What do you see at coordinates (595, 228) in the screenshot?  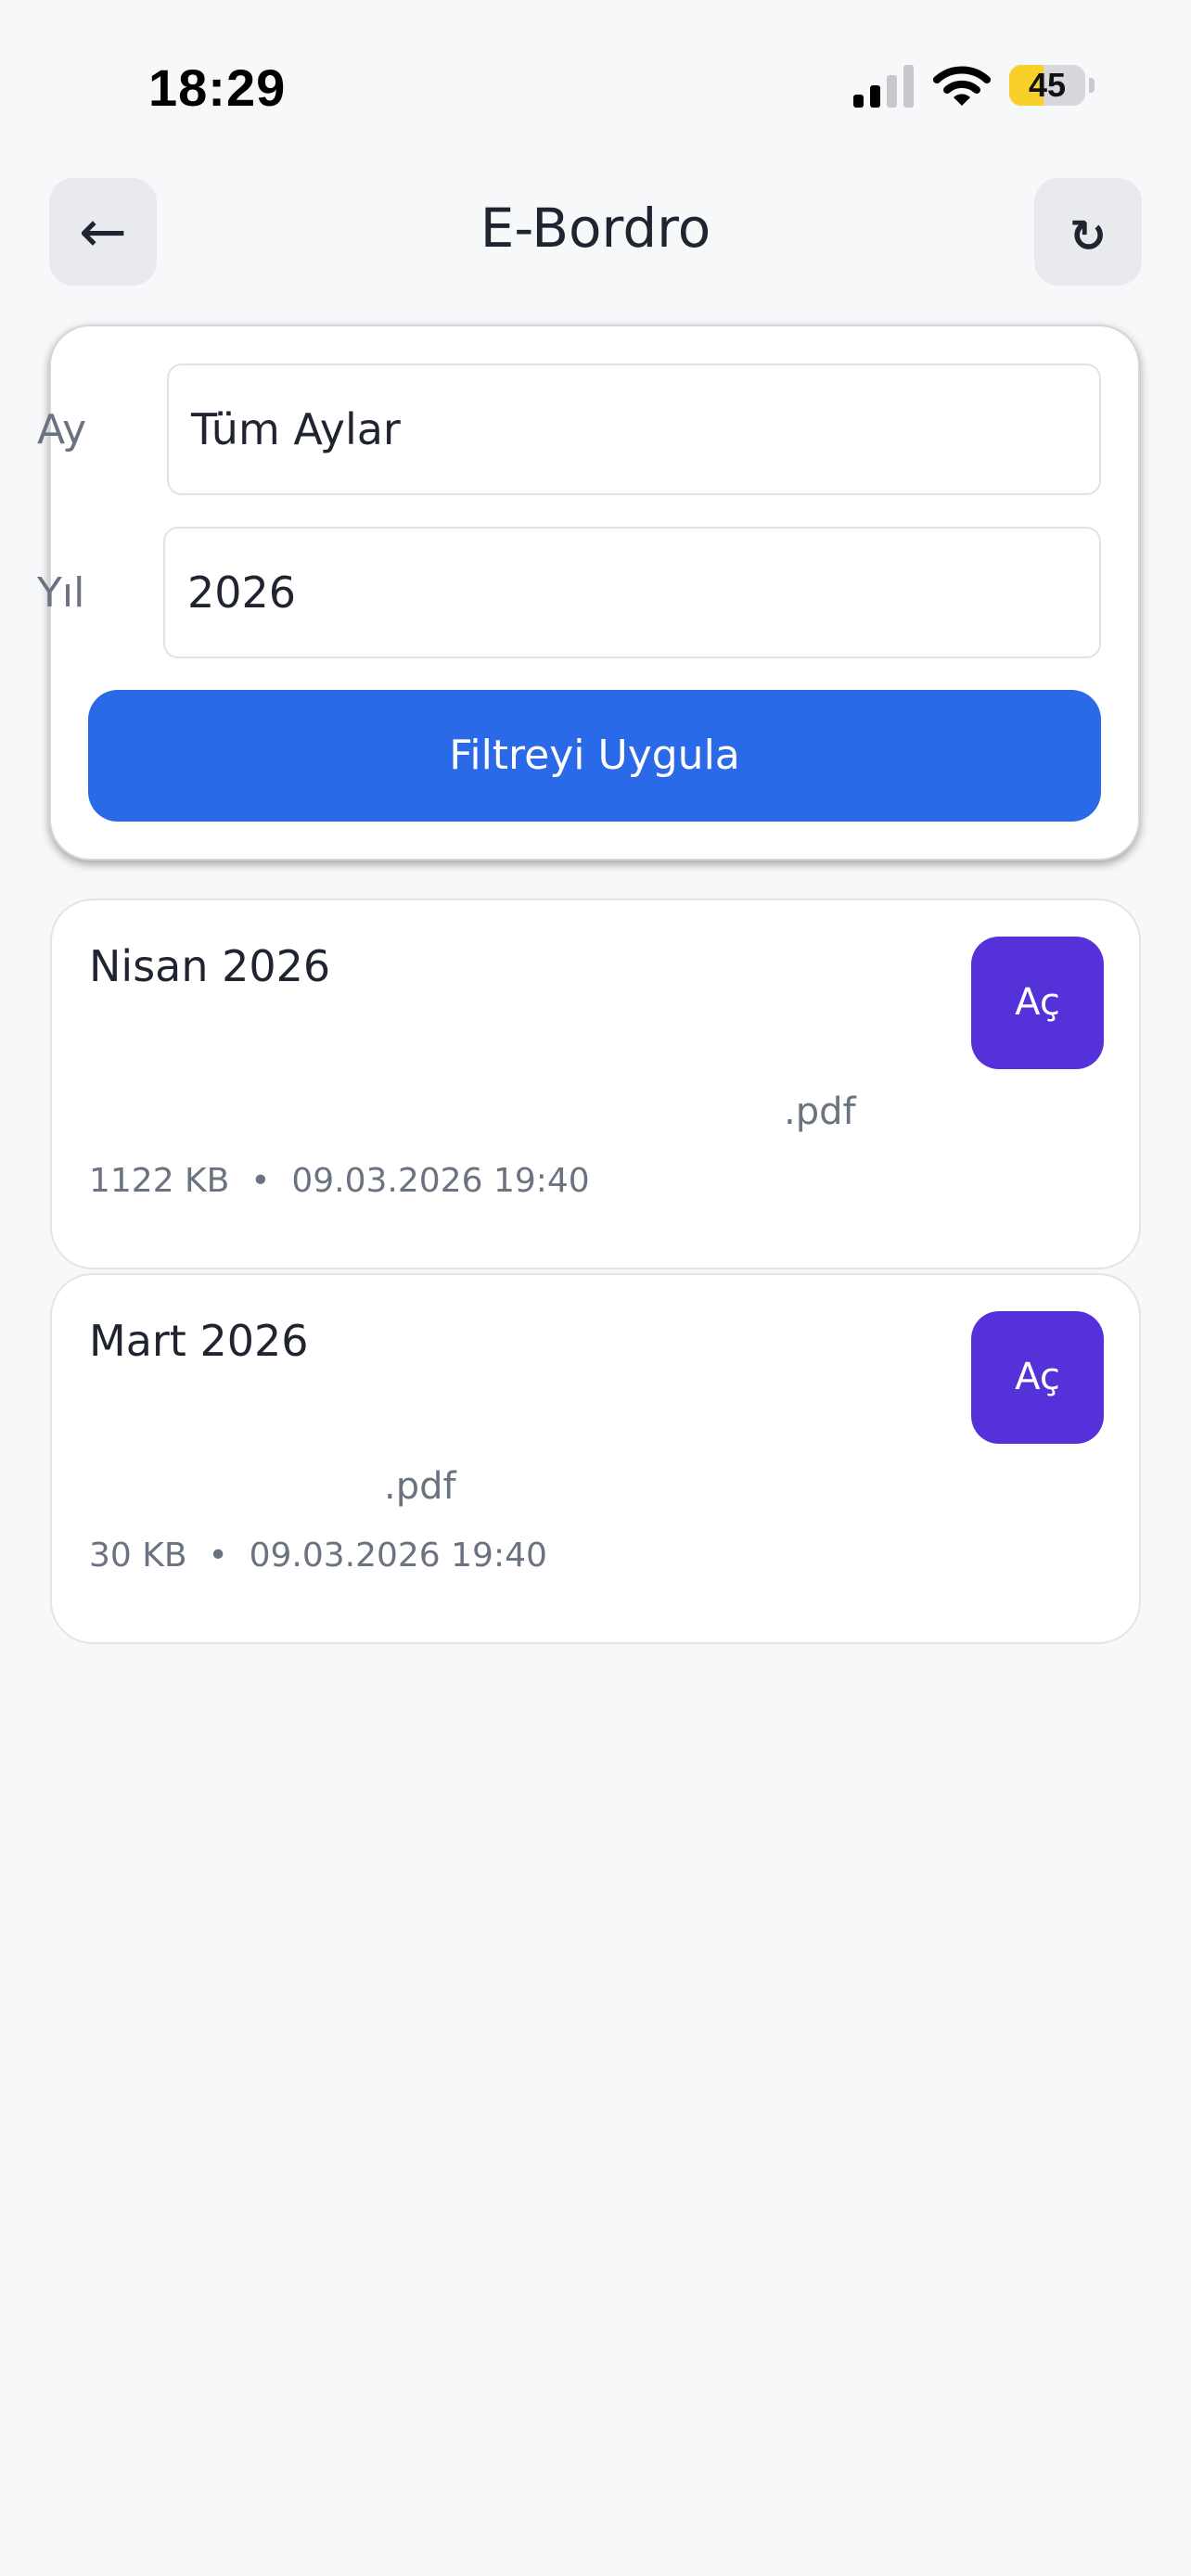 I see `page-title: E-Bordro` at bounding box center [595, 228].